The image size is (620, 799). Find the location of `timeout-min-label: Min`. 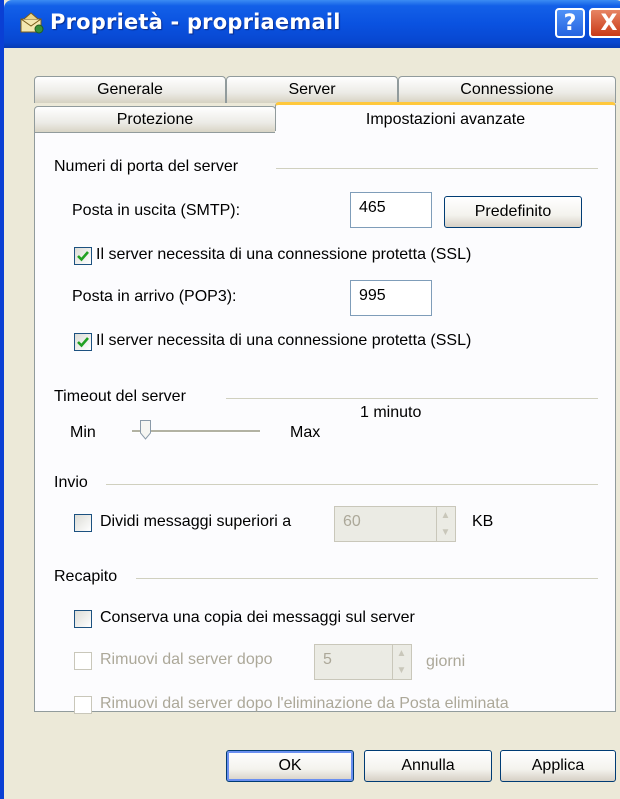

timeout-min-label: Min is located at coordinates (83, 432).